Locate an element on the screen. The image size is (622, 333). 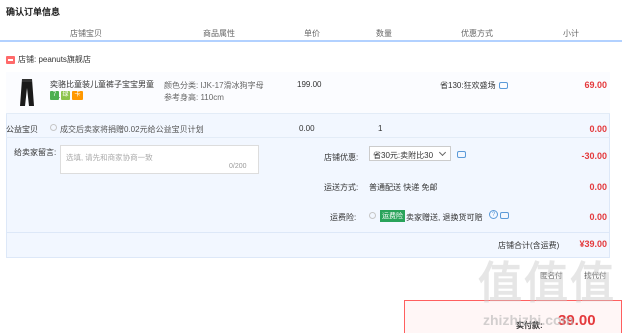
welfare-checkbox-icon is located at coordinates (53, 127).